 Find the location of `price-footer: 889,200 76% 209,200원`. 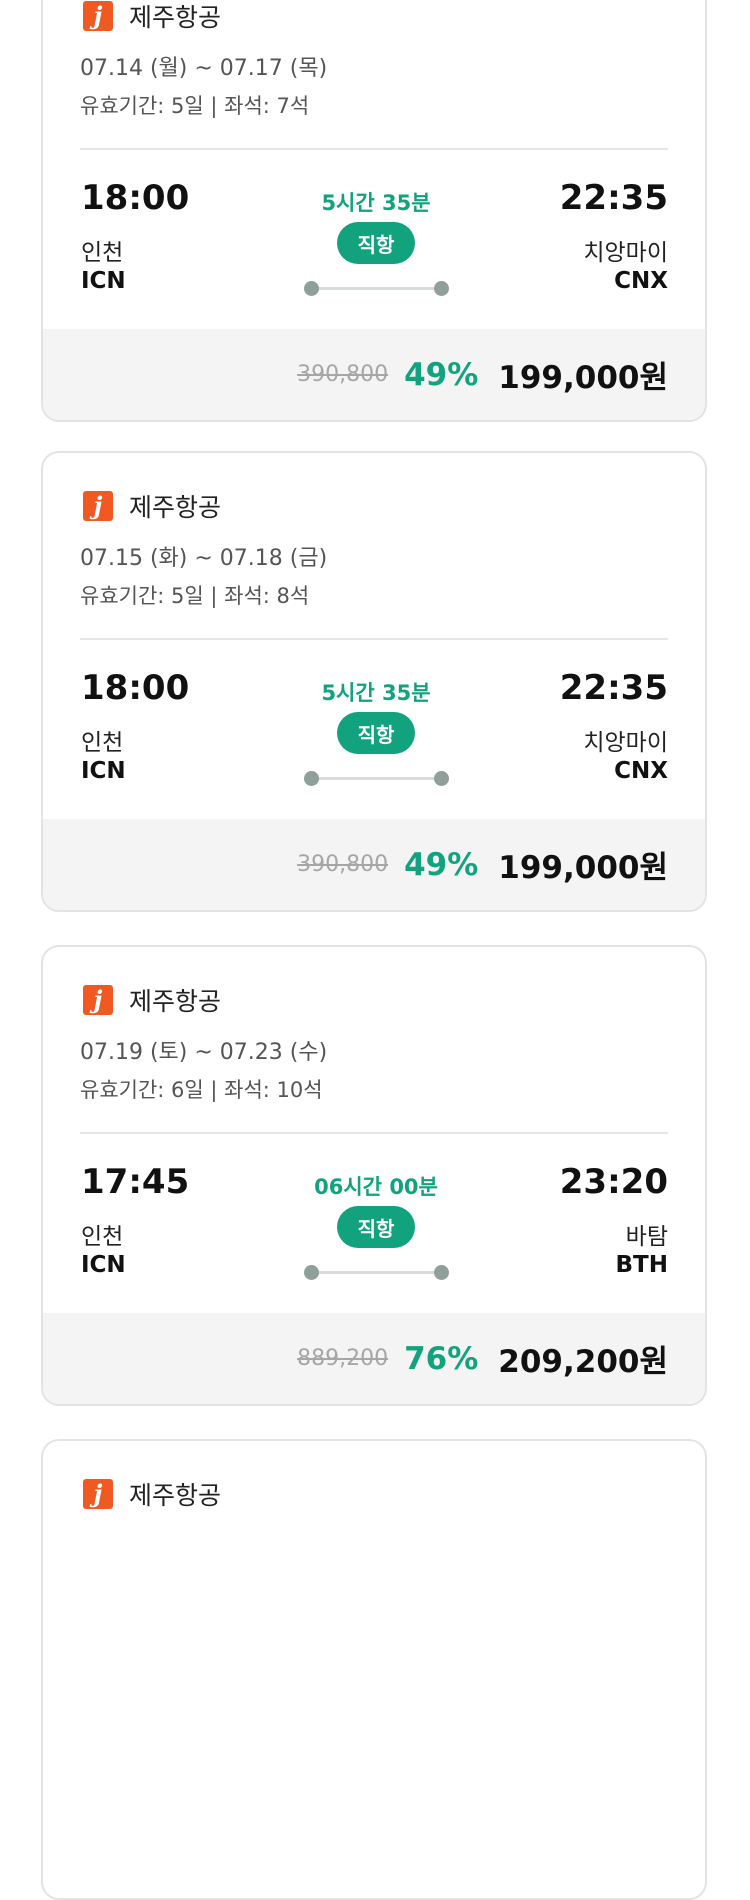

price-footer: 889,200 76% 209,200원 is located at coordinates (374, 1358).